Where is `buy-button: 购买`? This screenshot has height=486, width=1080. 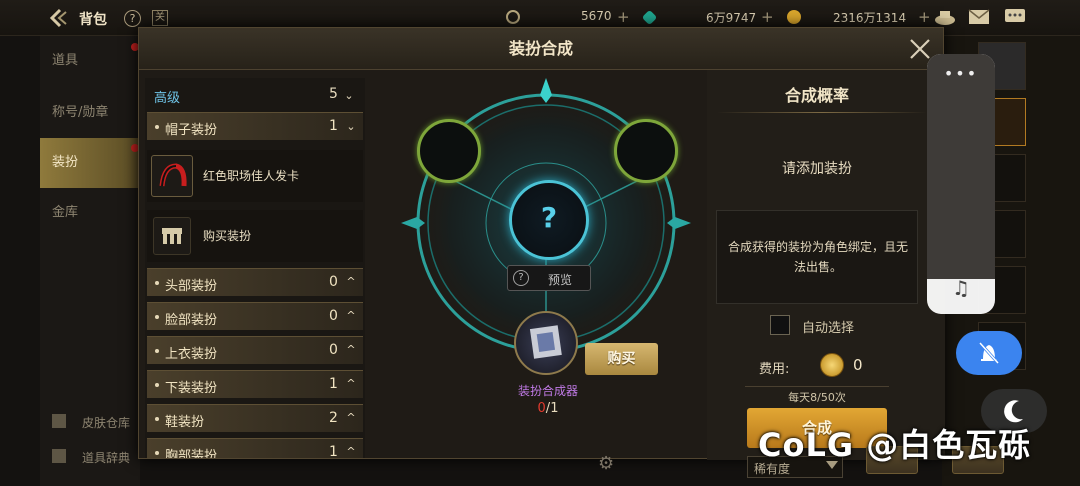 buy-button: 购买 is located at coordinates (621, 359).